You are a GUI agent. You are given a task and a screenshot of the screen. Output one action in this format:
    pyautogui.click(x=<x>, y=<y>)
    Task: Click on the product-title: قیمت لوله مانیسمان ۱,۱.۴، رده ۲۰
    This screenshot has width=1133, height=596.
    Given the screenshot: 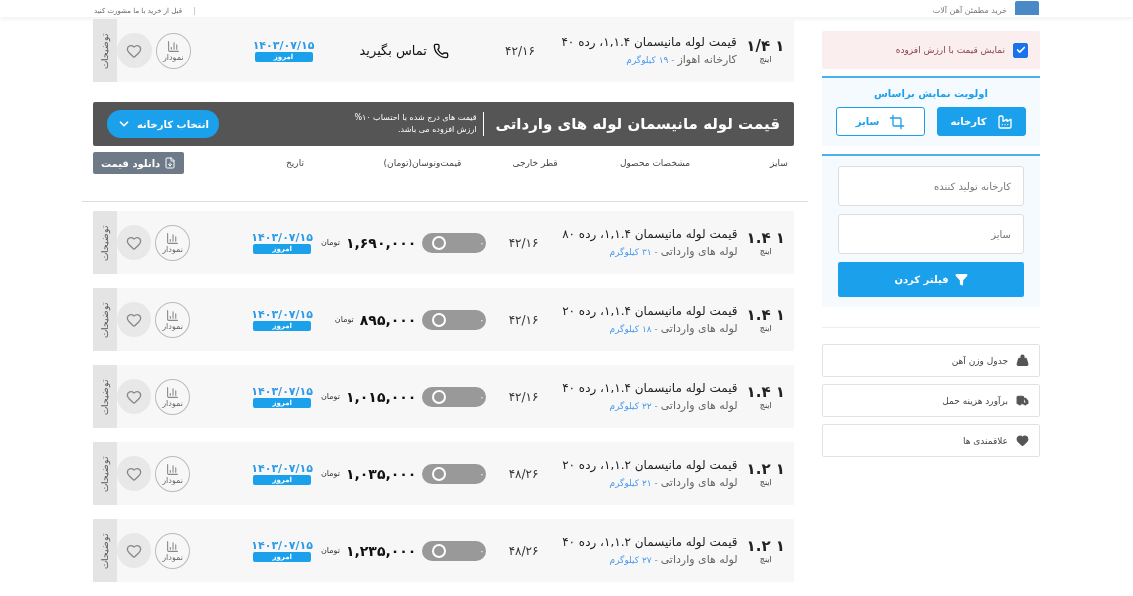 What is the action you would take?
    pyautogui.click(x=649, y=311)
    